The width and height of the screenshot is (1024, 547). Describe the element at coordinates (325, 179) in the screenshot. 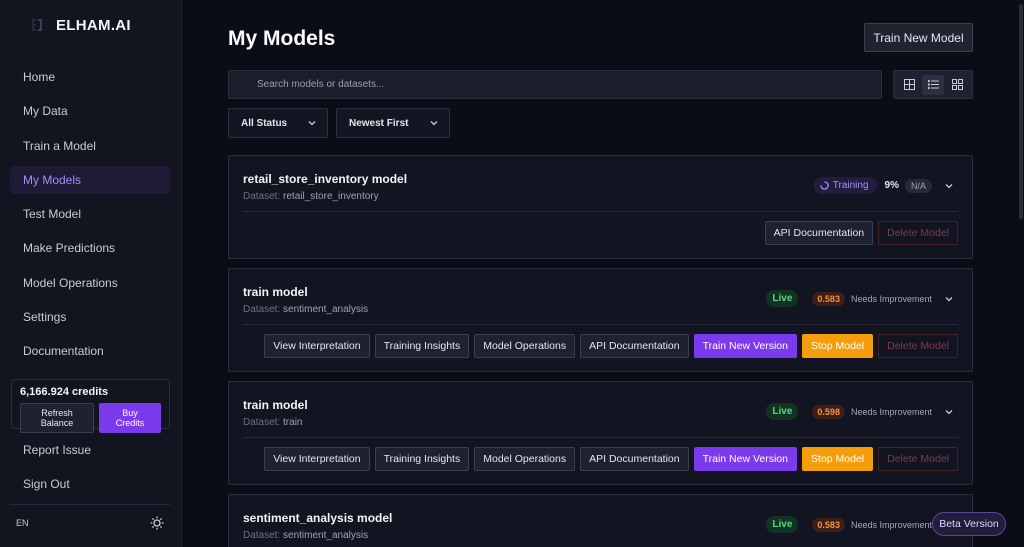

I see `model-name: retail_store_inventory model` at that location.